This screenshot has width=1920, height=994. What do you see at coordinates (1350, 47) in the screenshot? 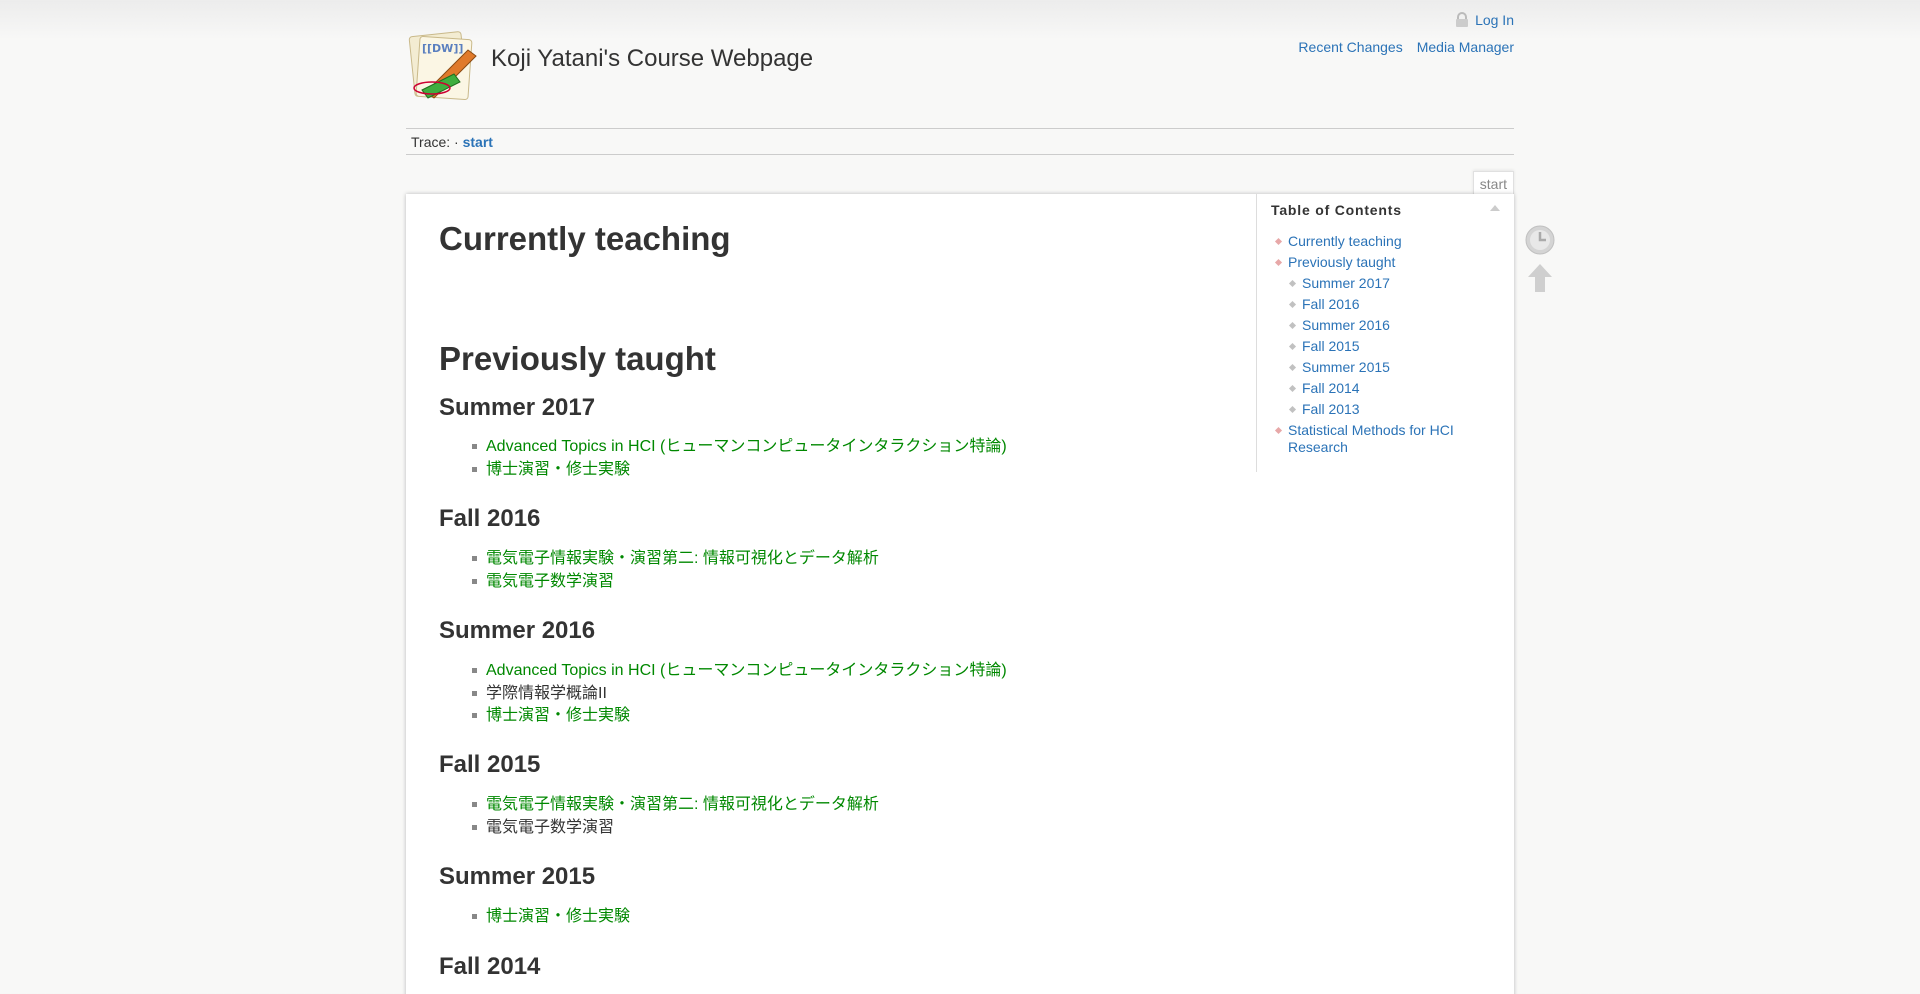
I see `recent-changes-link: Recent Changes` at bounding box center [1350, 47].